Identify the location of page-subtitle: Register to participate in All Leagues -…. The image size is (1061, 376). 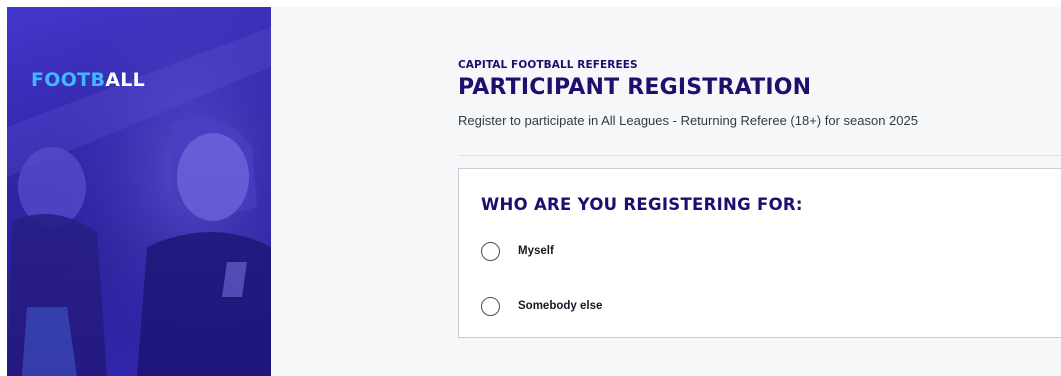
(688, 120).